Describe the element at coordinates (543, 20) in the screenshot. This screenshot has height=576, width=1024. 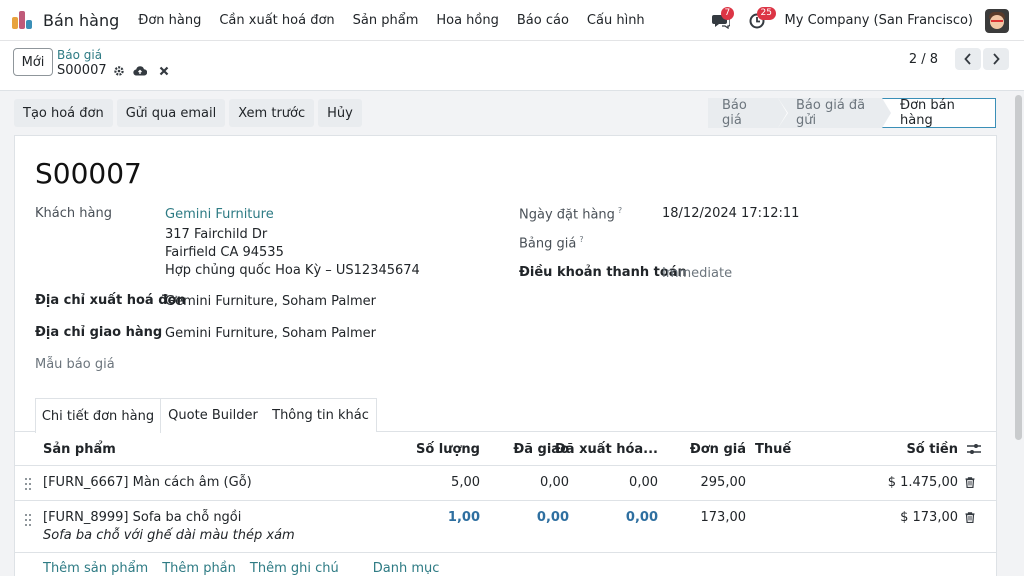
I see `menu-reporting: Báo cáo` at that location.